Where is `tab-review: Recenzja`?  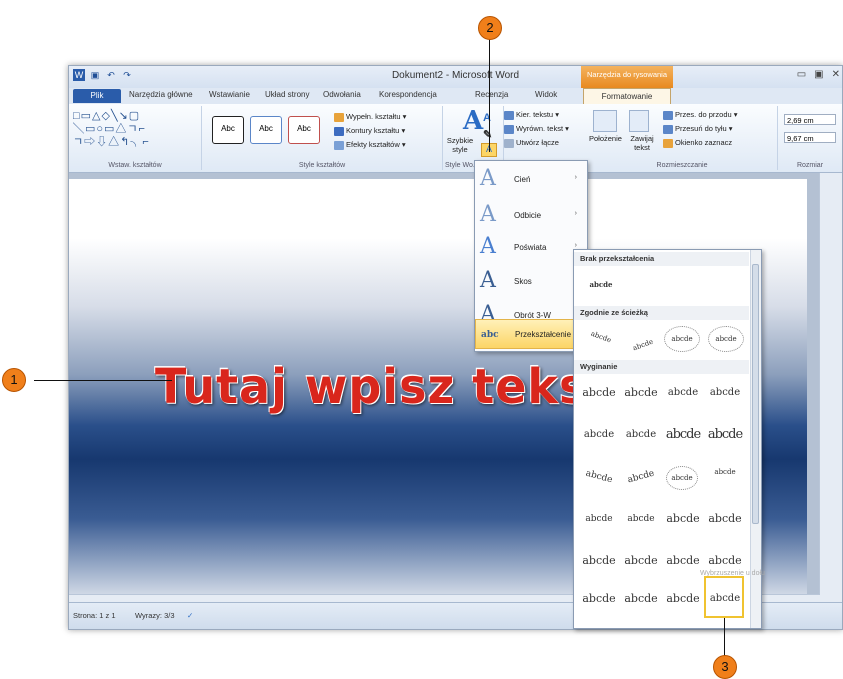
tab-review: Recenzja is located at coordinates (491, 94).